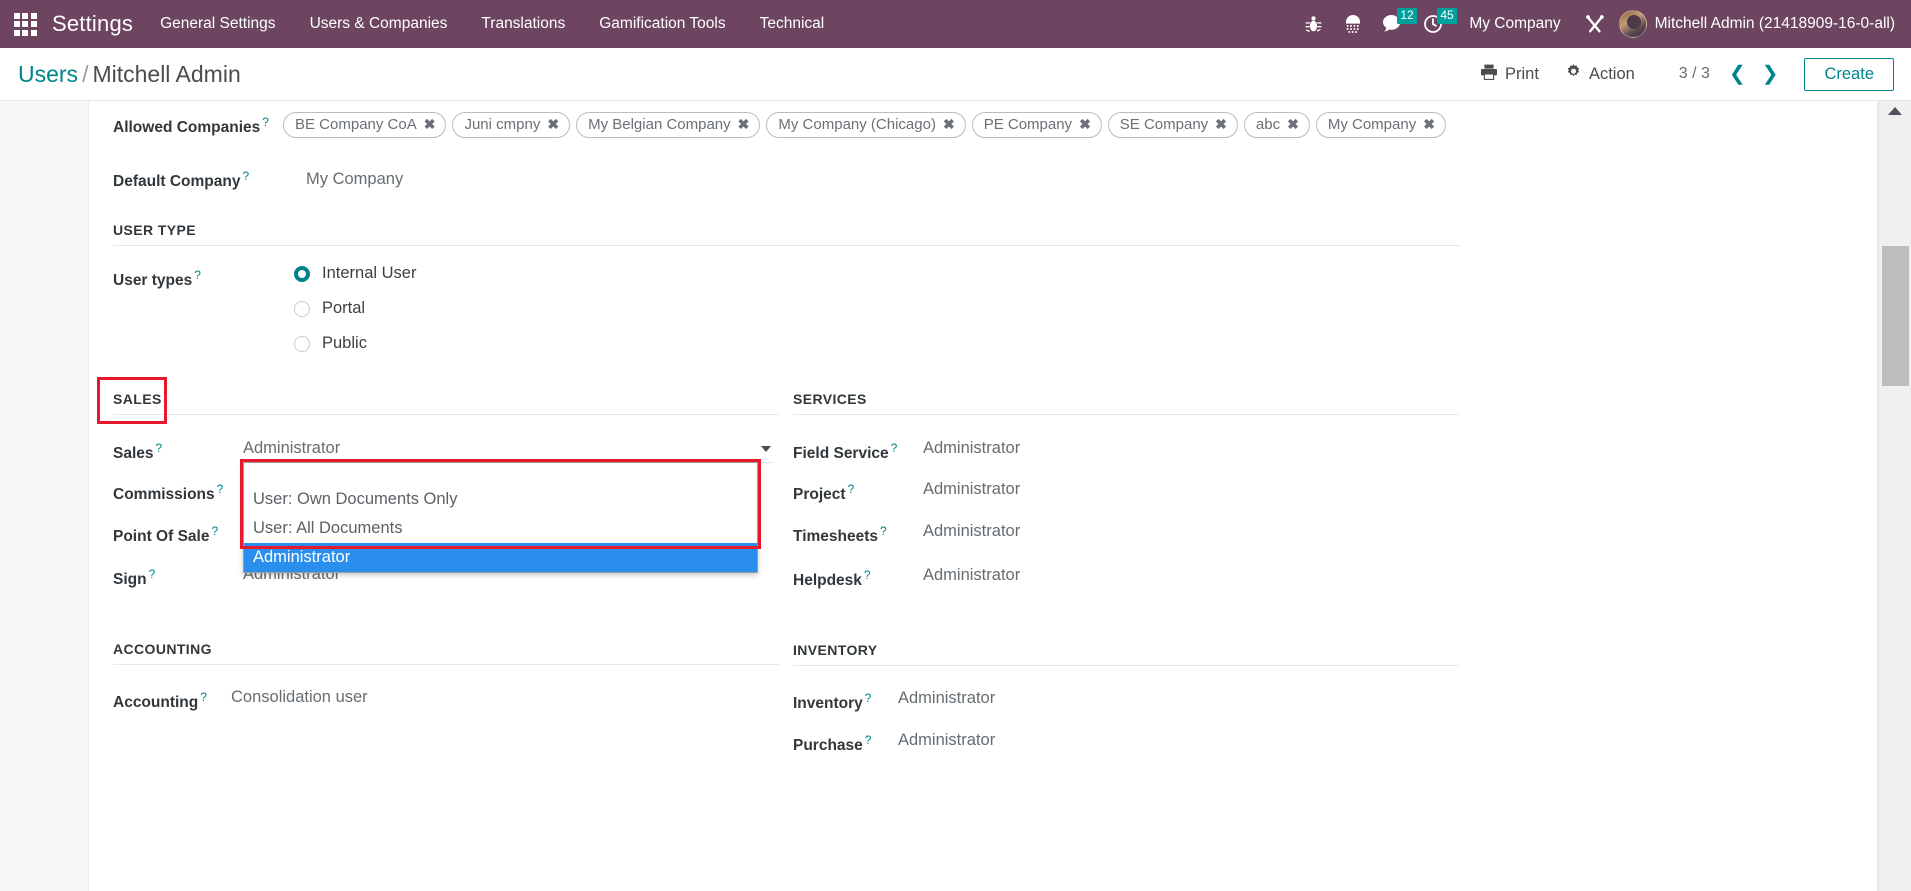  Describe the element at coordinates (1489, 74) in the screenshot. I see `printer-icon` at that location.